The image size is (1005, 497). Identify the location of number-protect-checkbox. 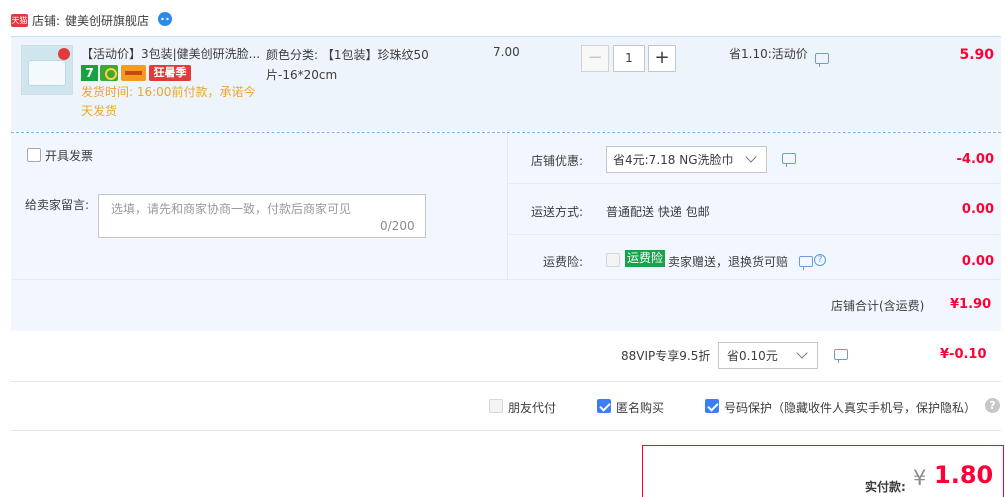
(712, 406).